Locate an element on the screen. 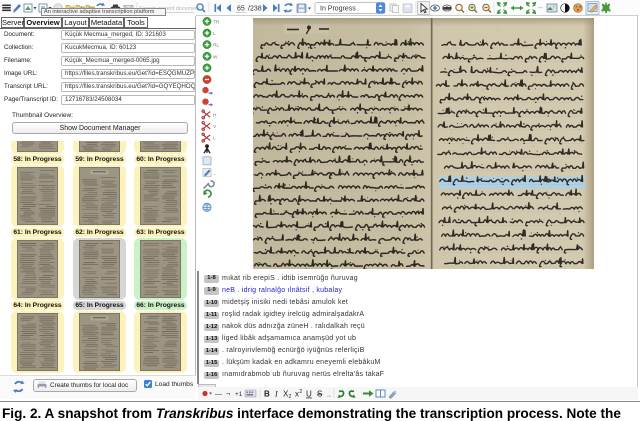  svg-text: RL is located at coordinates (216, 46).